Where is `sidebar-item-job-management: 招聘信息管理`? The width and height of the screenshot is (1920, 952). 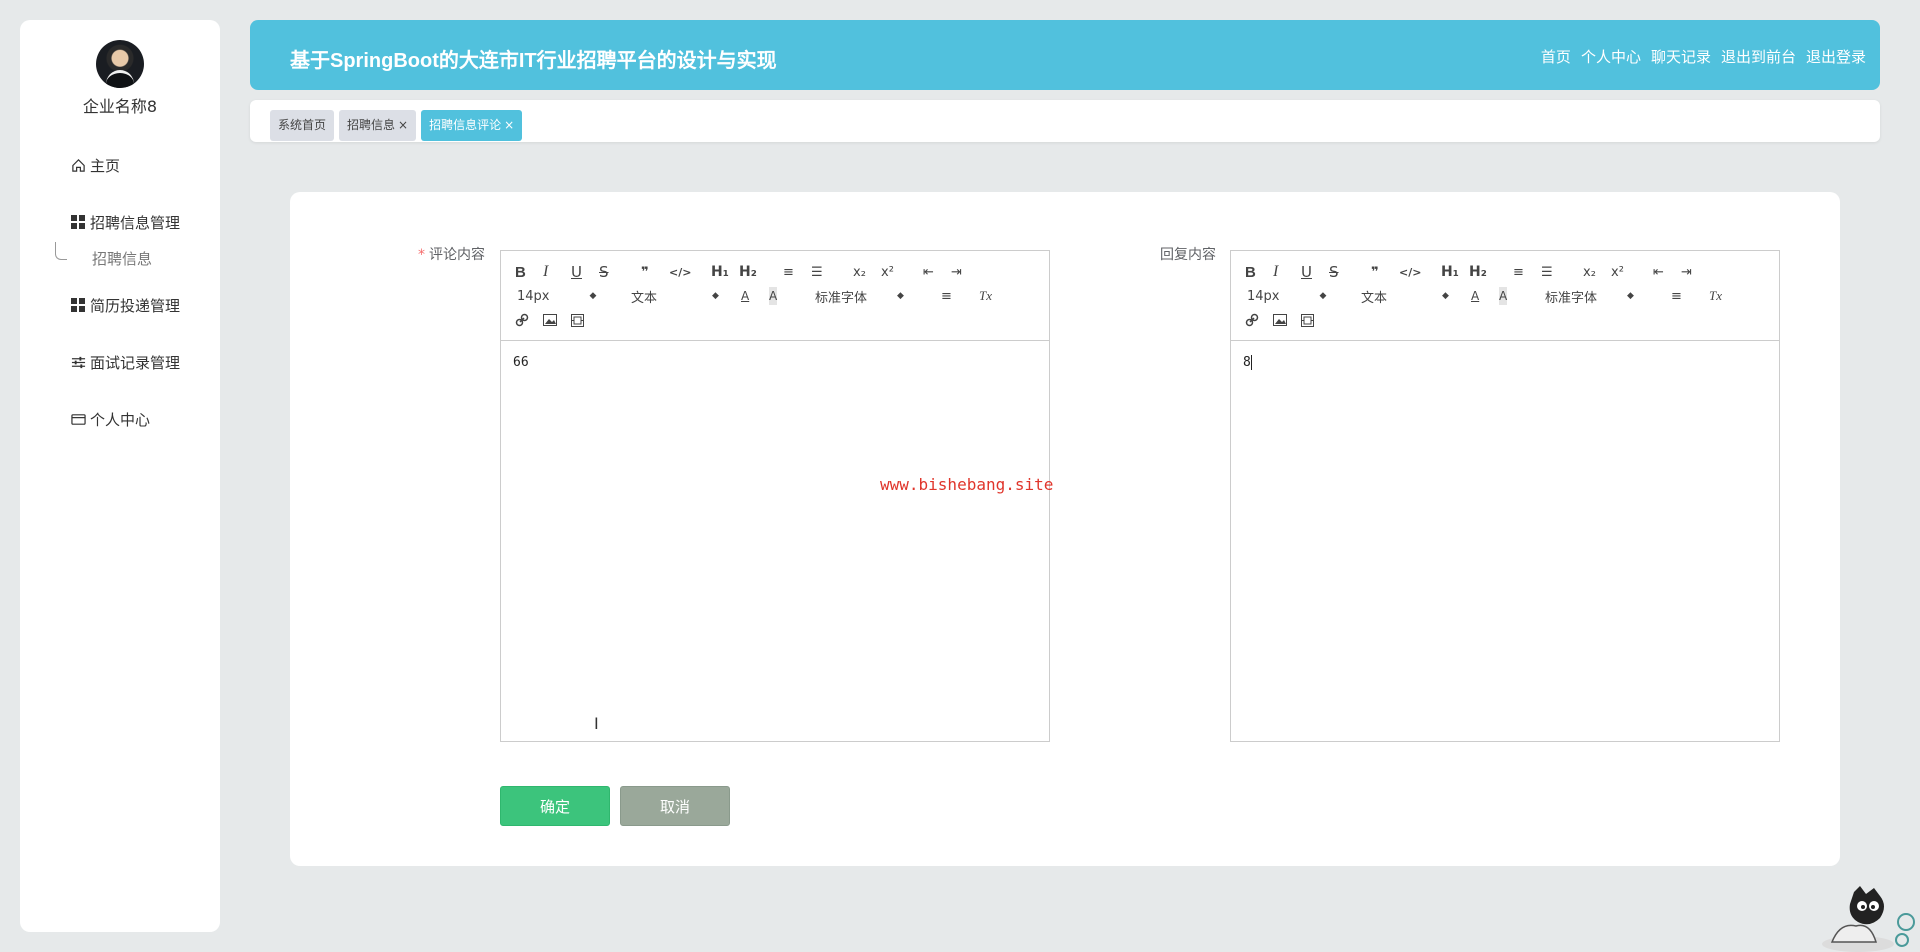 sidebar-item-job-management: 招聘信息管理 is located at coordinates (120, 222).